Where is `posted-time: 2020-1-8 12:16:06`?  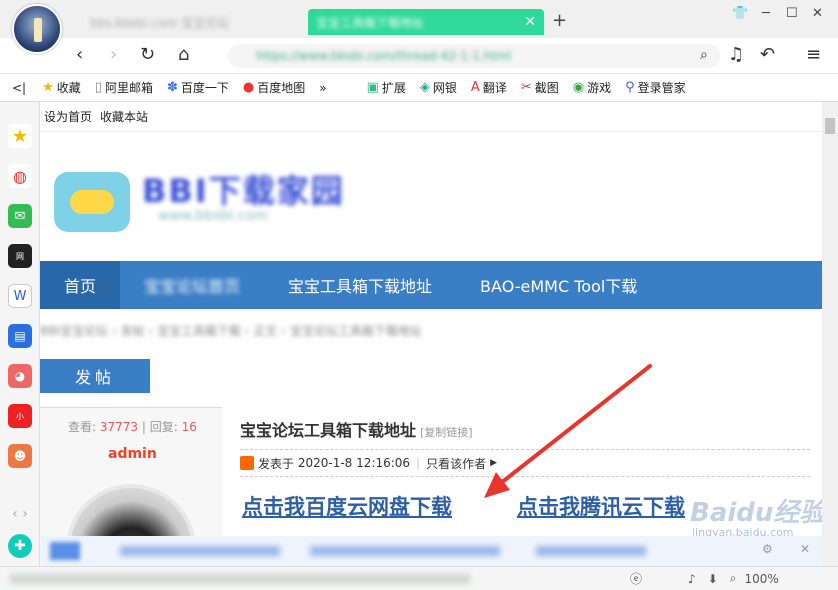
posted-time: 2020-1-8 12:16:06 is located at coordinates (354, 463).